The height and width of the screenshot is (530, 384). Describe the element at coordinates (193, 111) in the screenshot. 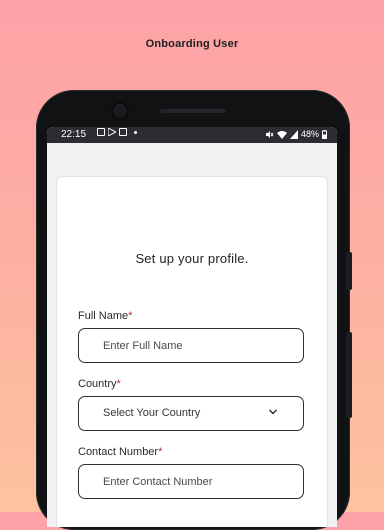

I see `earpiece-speaker` at that location.